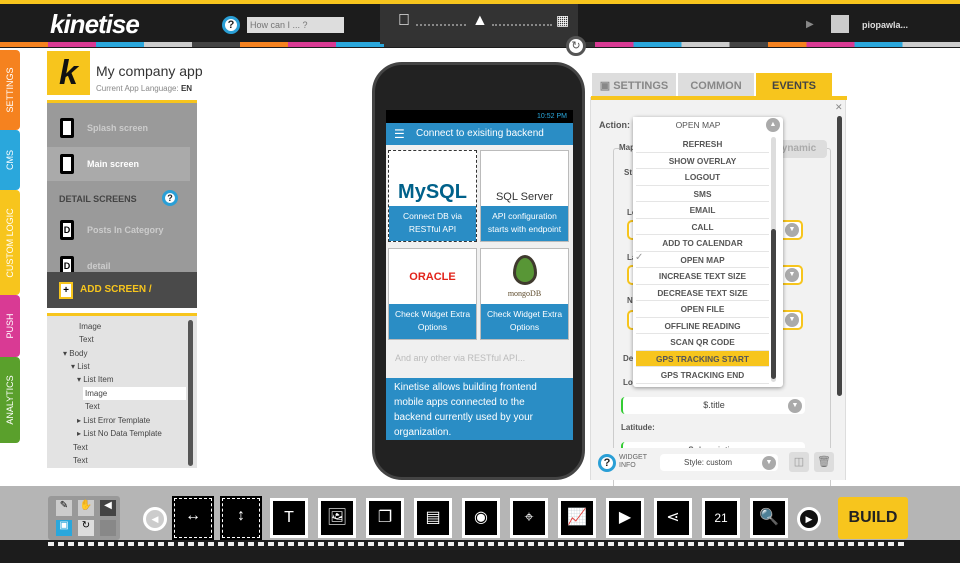 The height and width of the screenshot is (563, 960). Describe the element at coordinates (702, 309) in the screenshot. I see `action-option: OPEN FILE` at that location.